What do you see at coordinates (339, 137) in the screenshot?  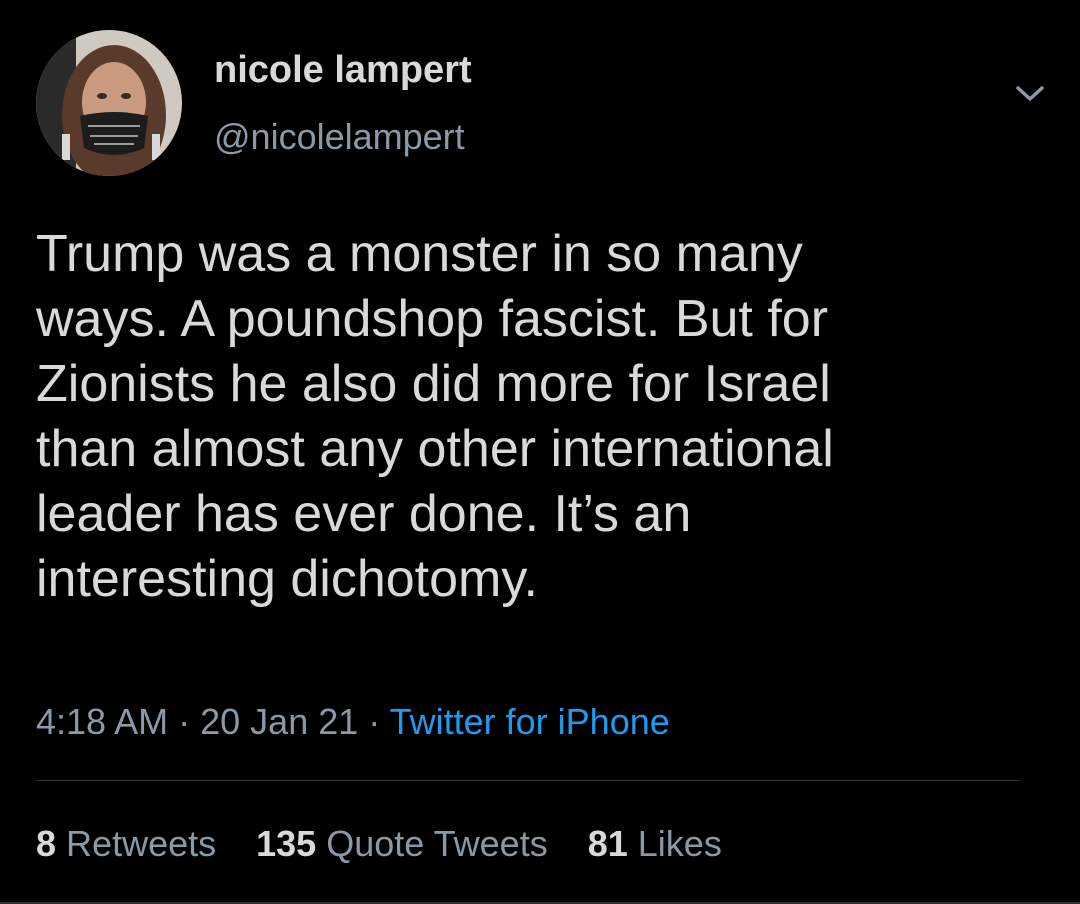 I see `author-handle: @nicolelampert` at bounding box center [339, 137].